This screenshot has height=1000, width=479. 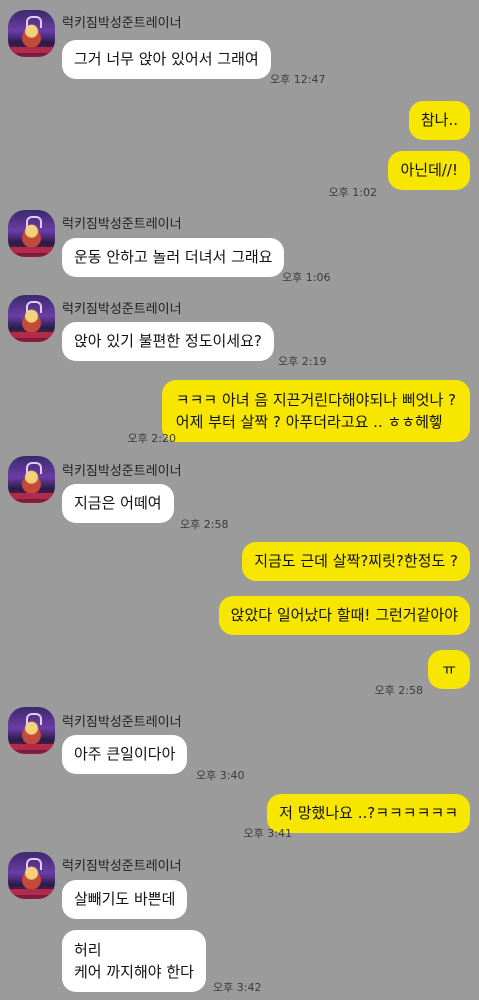 I want to click on received-message: 운동 안하고 놀러 더녀서 그래요, so click(x=173, y=257).